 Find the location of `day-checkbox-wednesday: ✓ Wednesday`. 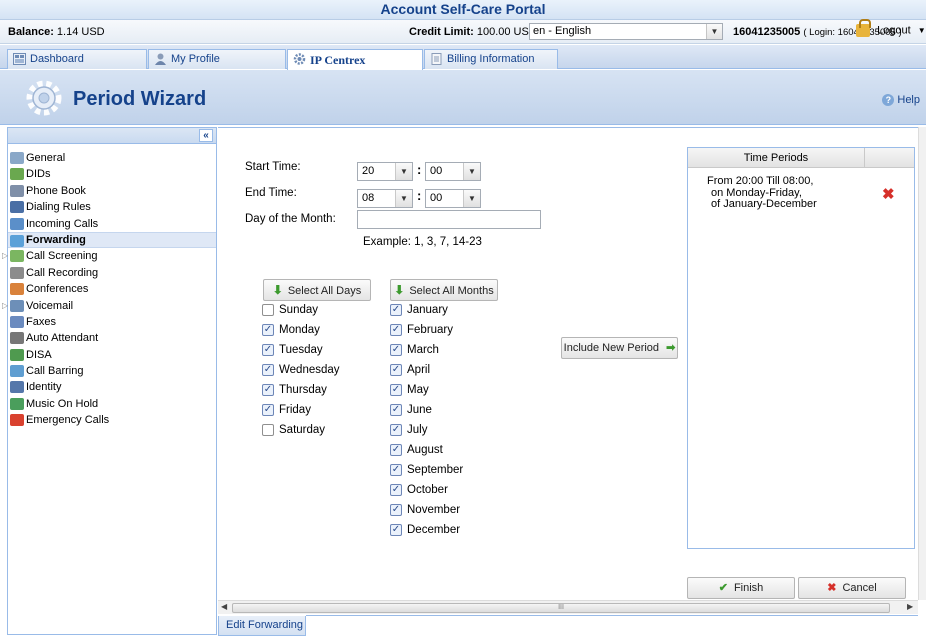

day-checkbox-wednesday: ✓ Wednesday is located at coordinates (301, 370).